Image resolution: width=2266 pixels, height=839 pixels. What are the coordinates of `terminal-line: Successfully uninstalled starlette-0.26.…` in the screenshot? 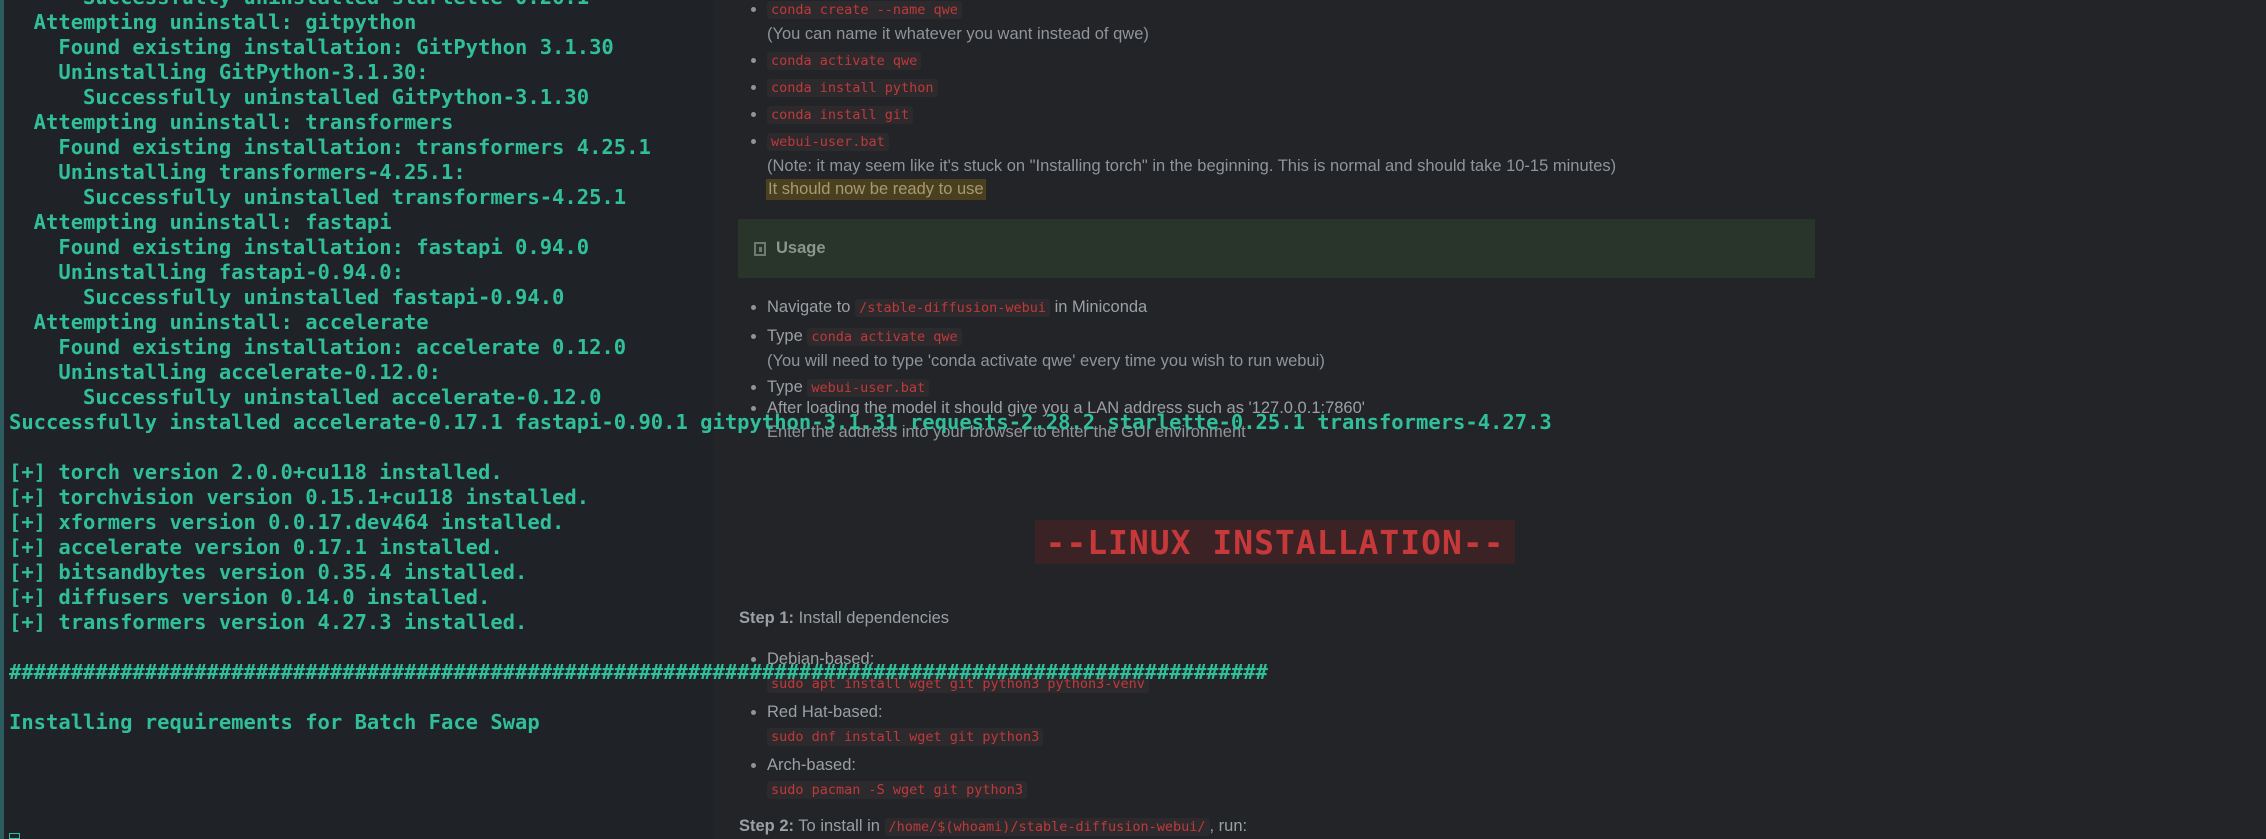 It's located at (299, 4).